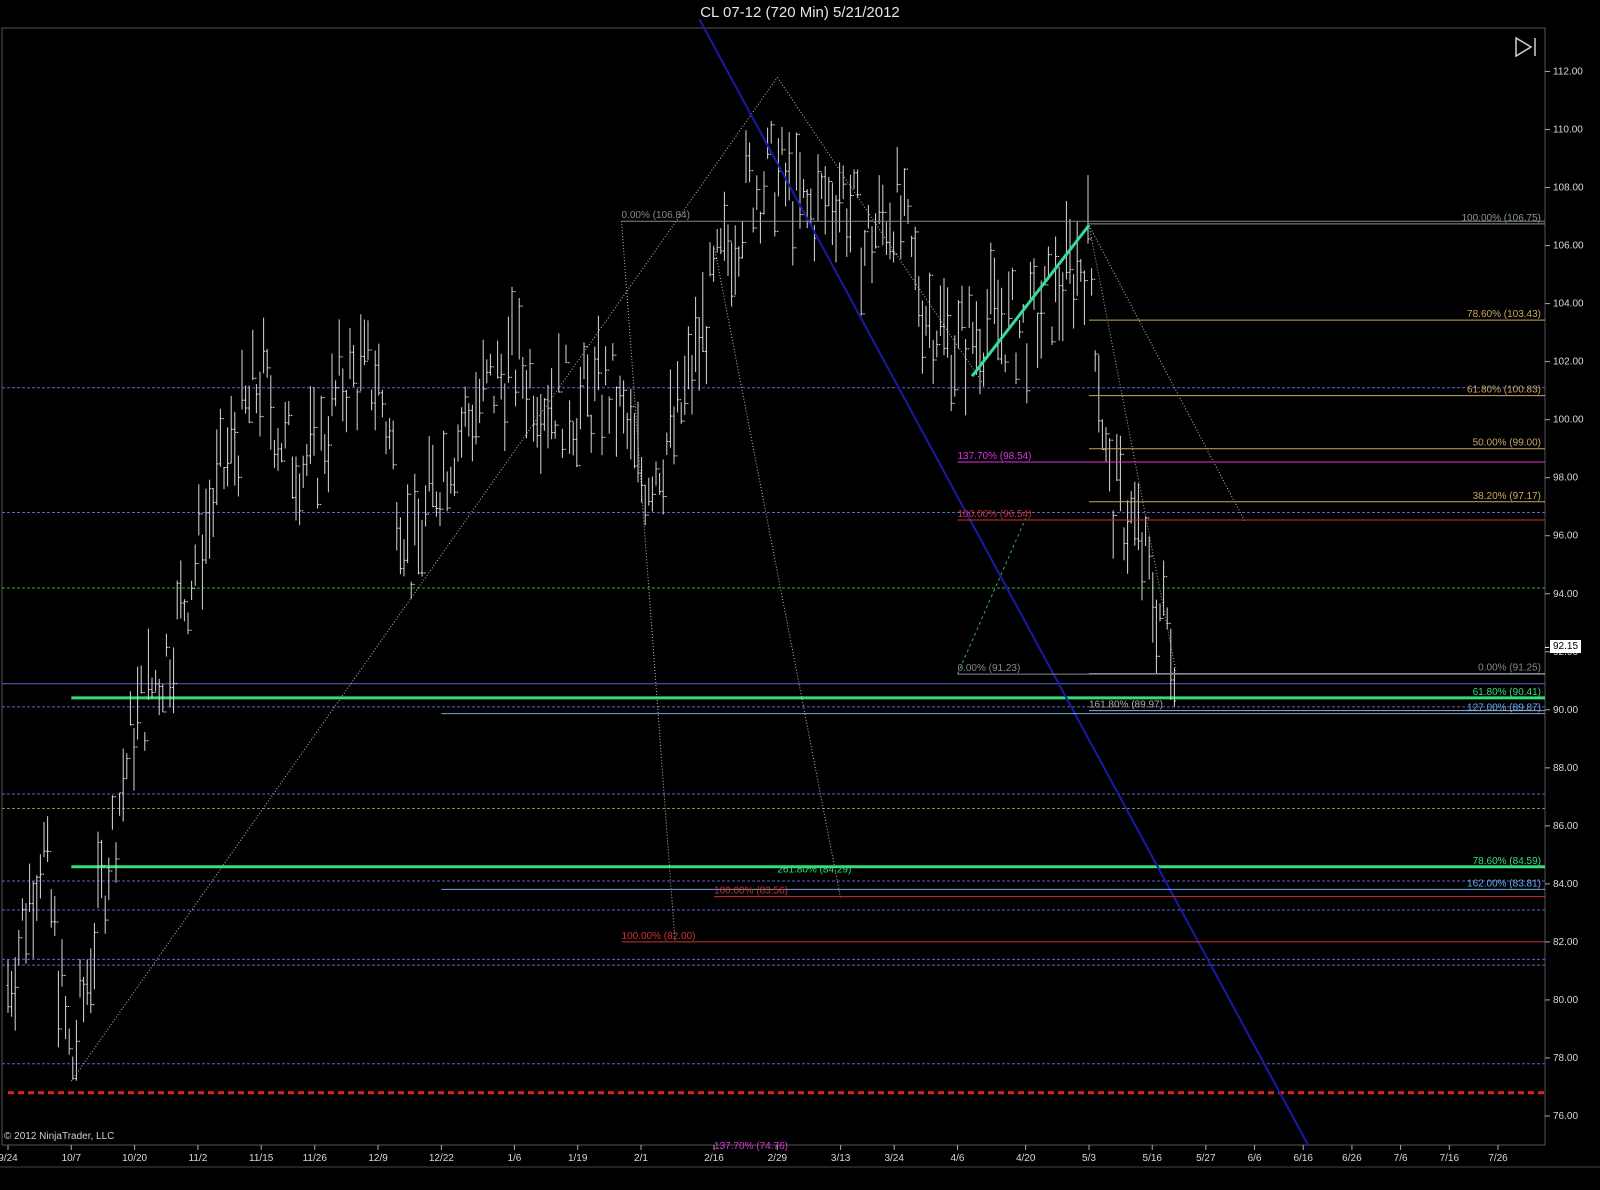 The image size is (1600, 1190). What do you see at coordinates (1565, 710) in the screenshot?
I see `y-tick-label: 90.00` at bounding box center [1565, 710].